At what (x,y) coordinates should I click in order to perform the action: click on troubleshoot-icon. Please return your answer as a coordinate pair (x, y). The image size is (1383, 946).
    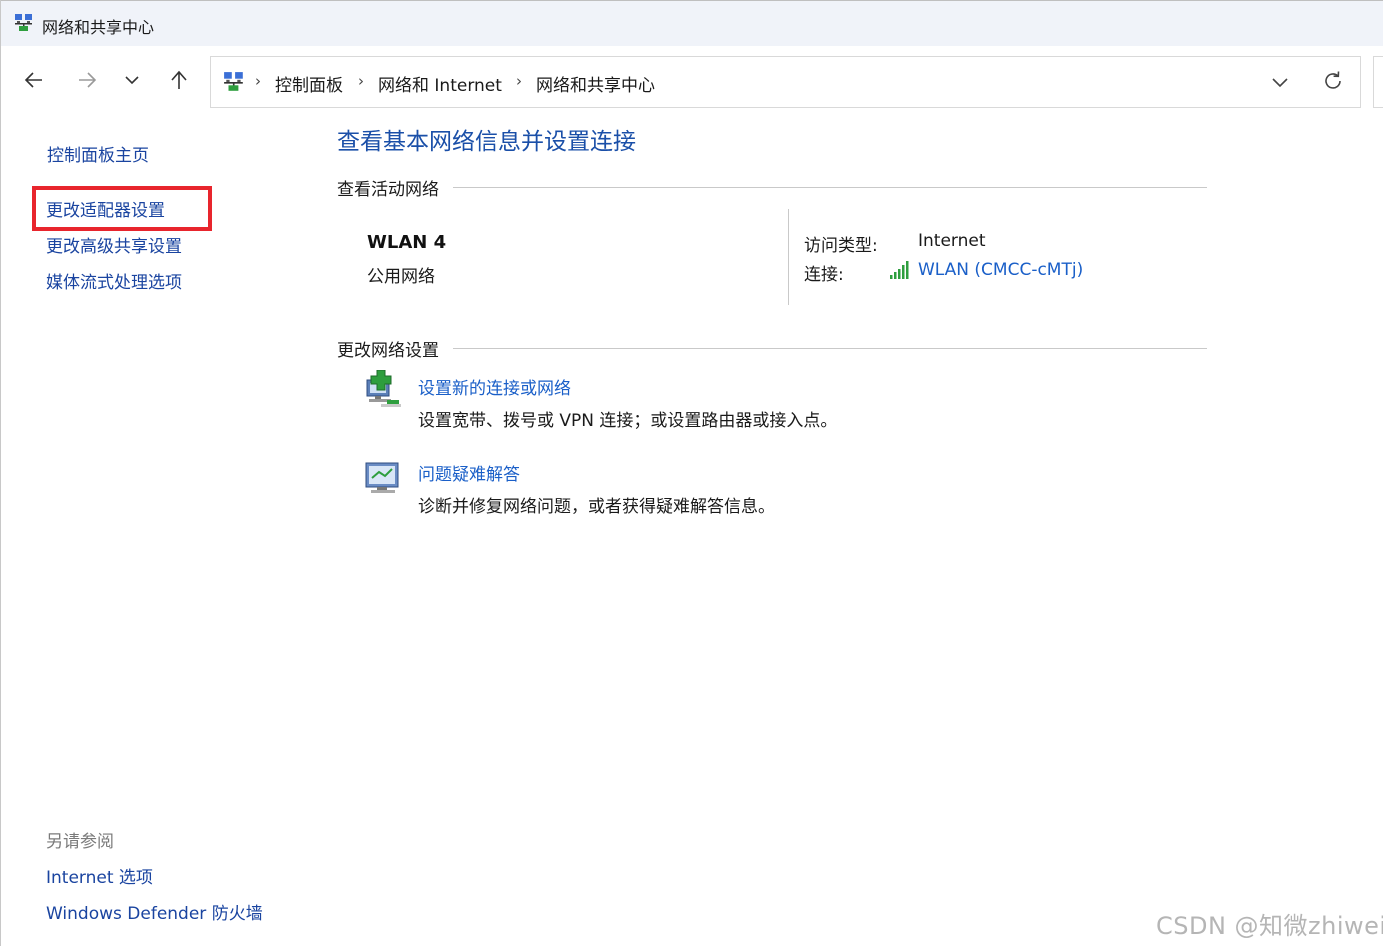
    Looking at the image, I should click on (382, 477).